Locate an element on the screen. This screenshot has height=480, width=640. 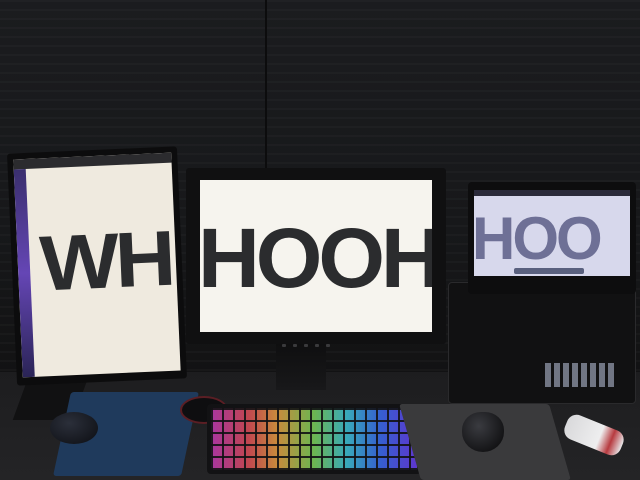
laptop-base is located at coordinates (542, 343).